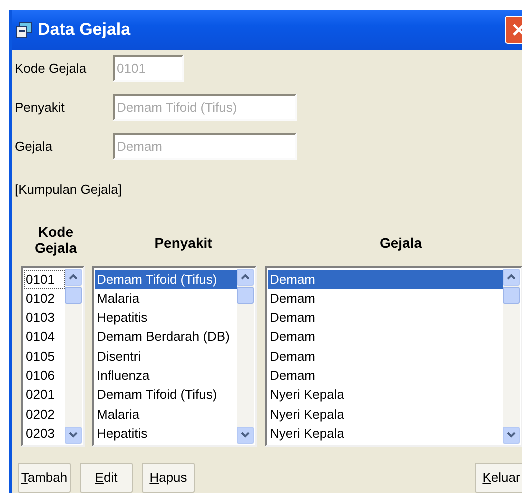 The height and width of the screenshot is (493, 522). I want to click on list-box: 0101 0102 0103 0104 0105 0106 0201 0202 0203, so click(53, 356).